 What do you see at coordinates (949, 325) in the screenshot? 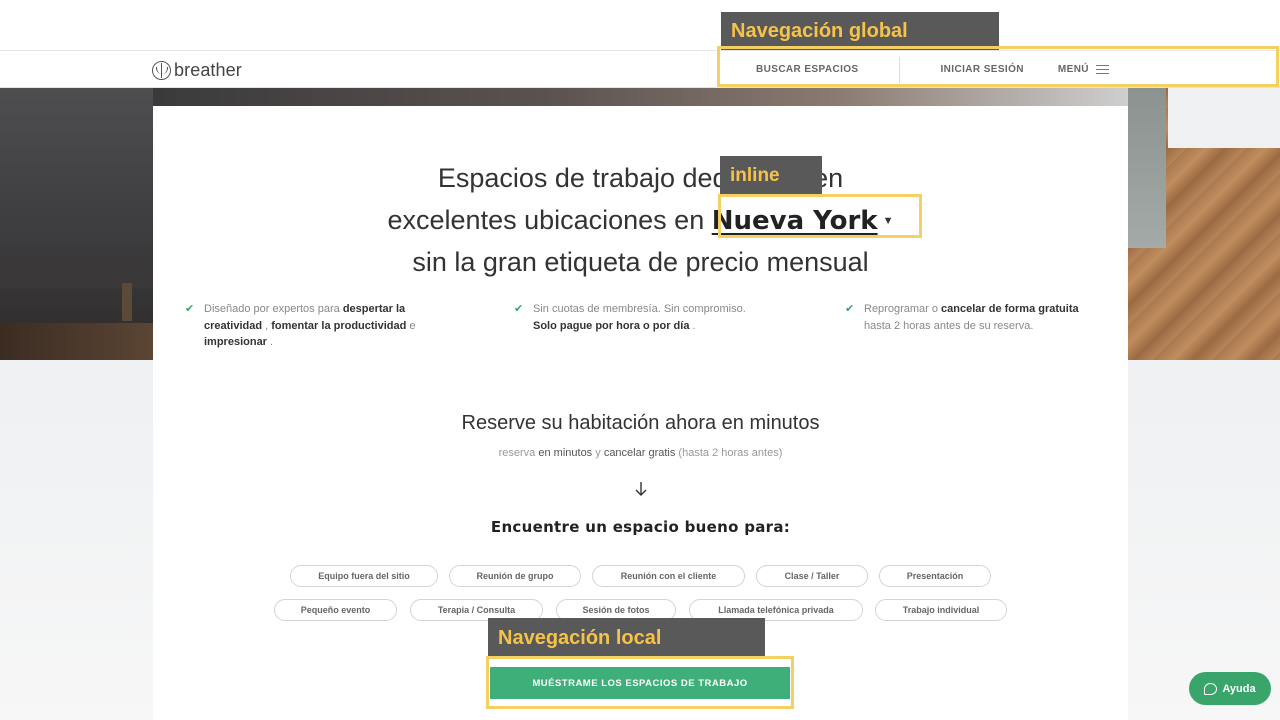
I see `feature-text: hasta 2 horas antes de su reserva.` at bounding box center [949, 325].